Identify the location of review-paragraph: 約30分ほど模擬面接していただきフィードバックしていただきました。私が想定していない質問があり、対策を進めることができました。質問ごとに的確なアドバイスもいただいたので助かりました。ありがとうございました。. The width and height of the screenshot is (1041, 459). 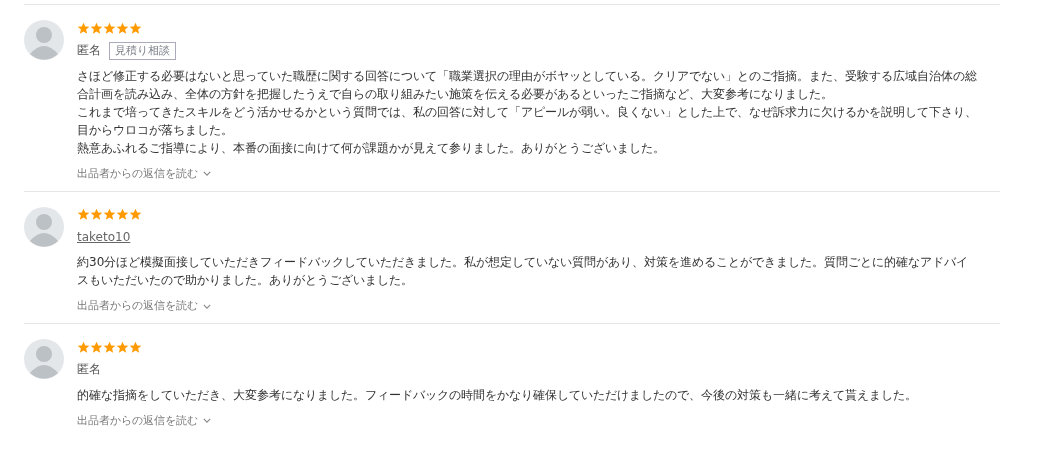
(523, 271).